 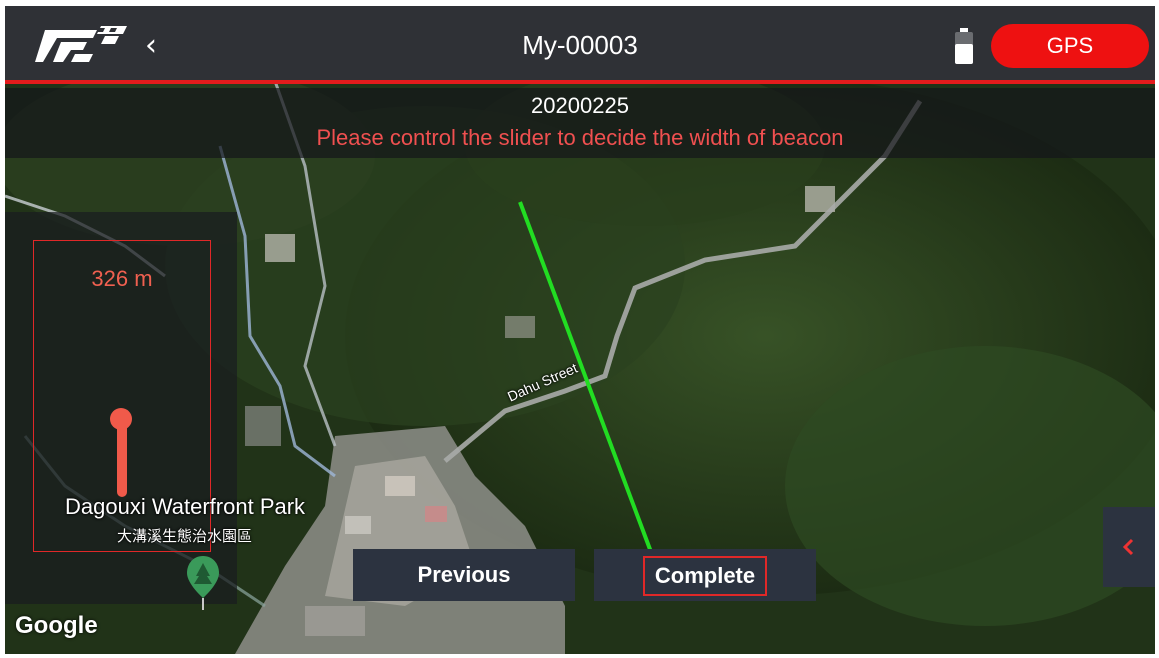 What do you see at coordinates (56, 625) in the screenshot?
I see `google-attribution: Google` at bounding box center [56, 625].